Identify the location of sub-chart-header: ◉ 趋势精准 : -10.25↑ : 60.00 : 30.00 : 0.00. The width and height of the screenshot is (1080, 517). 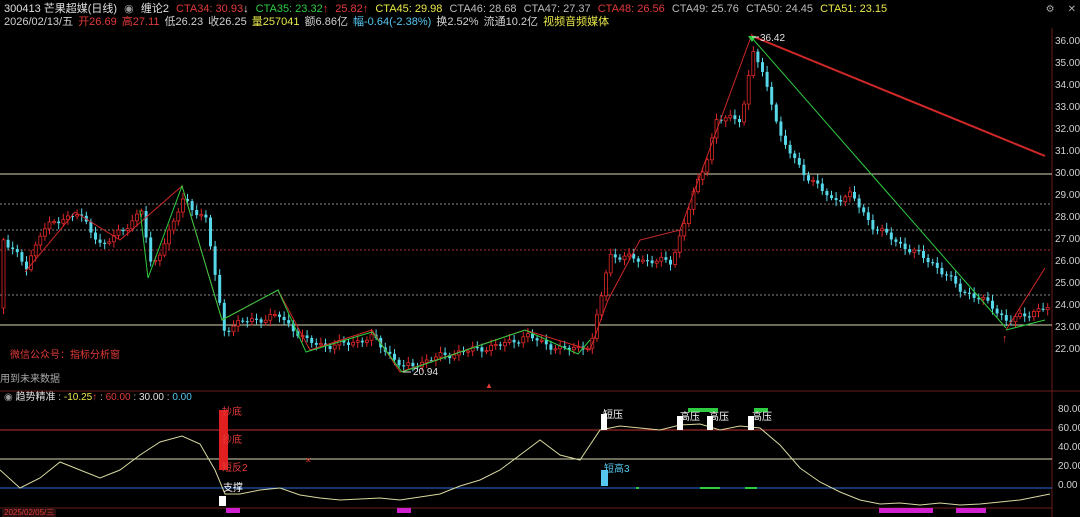
(98, 397).